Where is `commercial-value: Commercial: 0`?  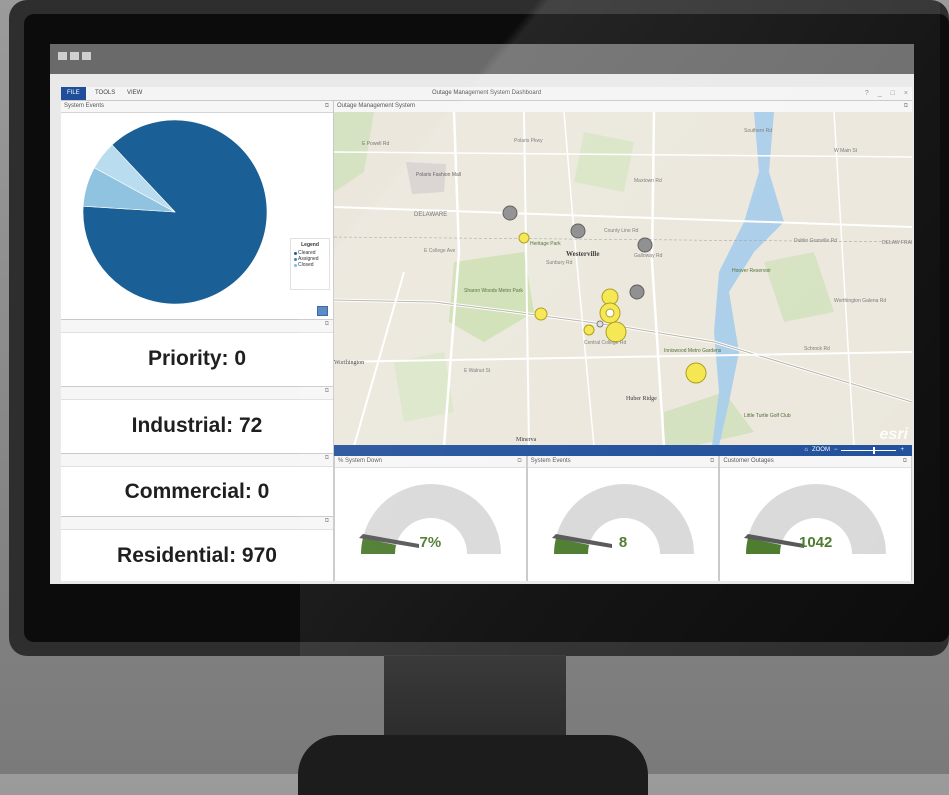 commercial-value: Commercial: 0 is located at coordinates (197, 491).